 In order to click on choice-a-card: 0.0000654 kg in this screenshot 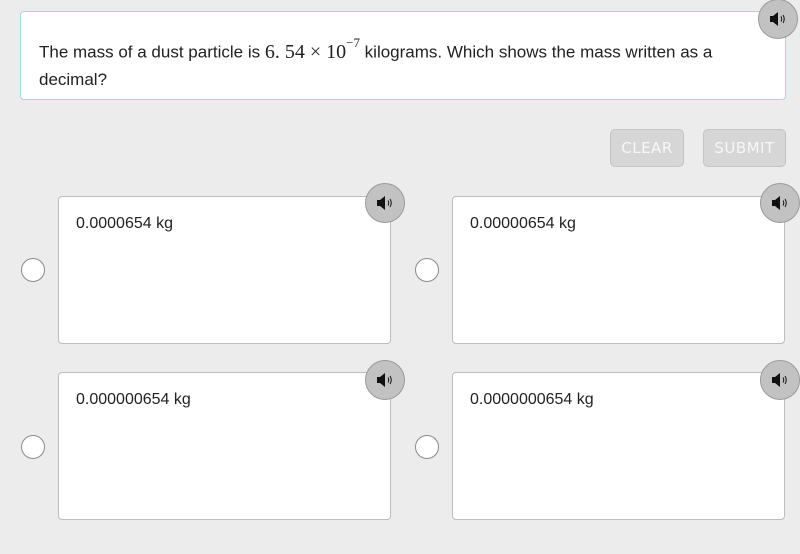, I will do `click(224, 270)`.